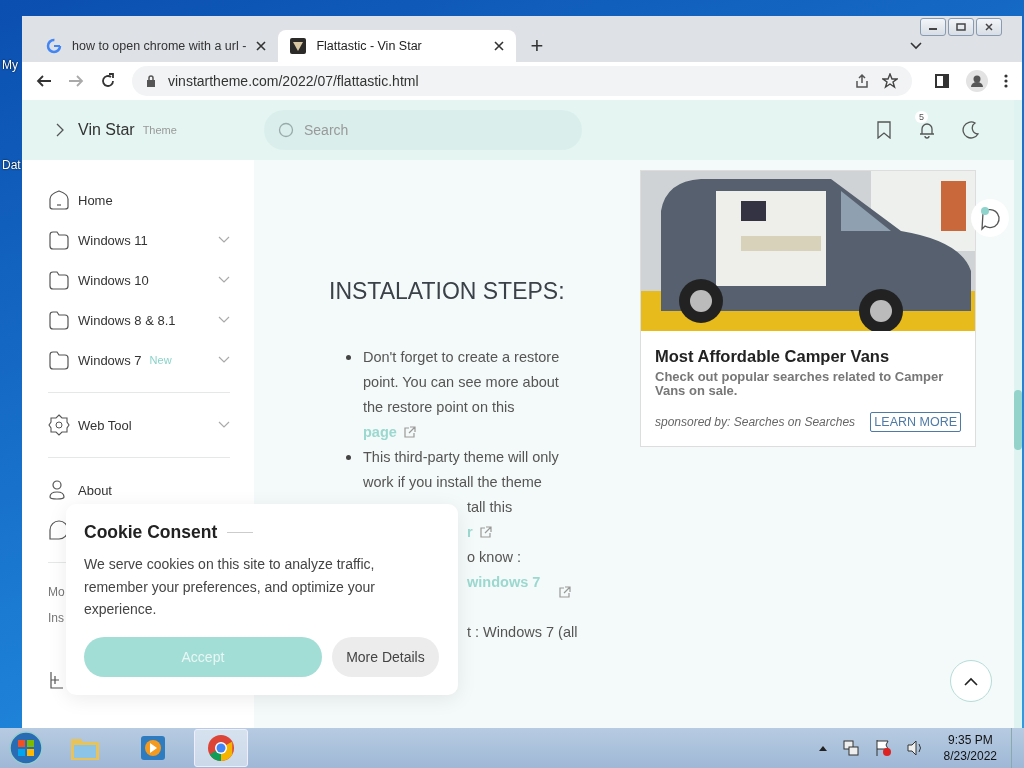  What do you see at coordinates (139, 320) in the screenshot?
I see `sidebar-item: Windows 8 & 8.1` at bounding box center [139, 320].